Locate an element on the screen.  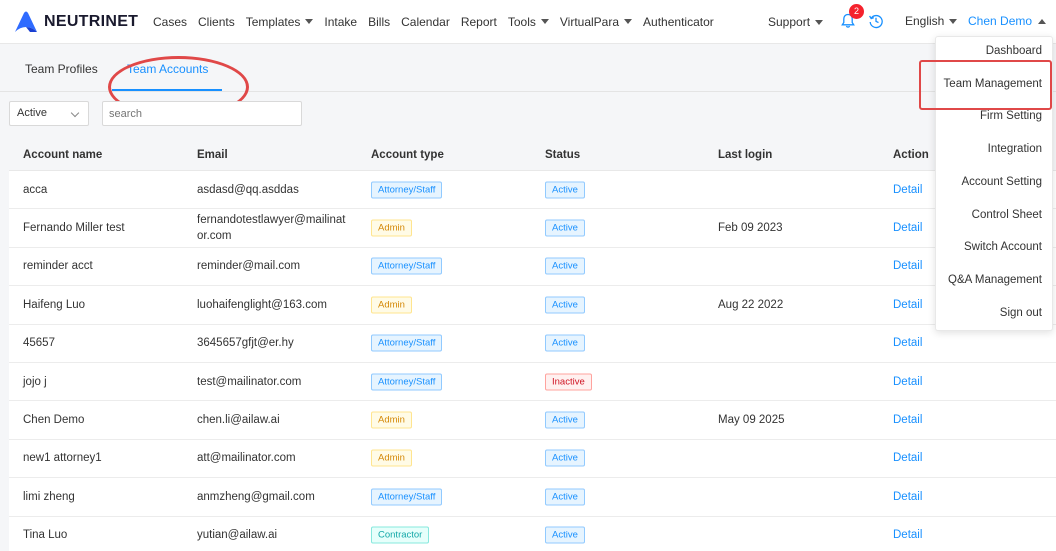
account-email: 3645657gfjt@er.hy is located at coordinates (245, 343).